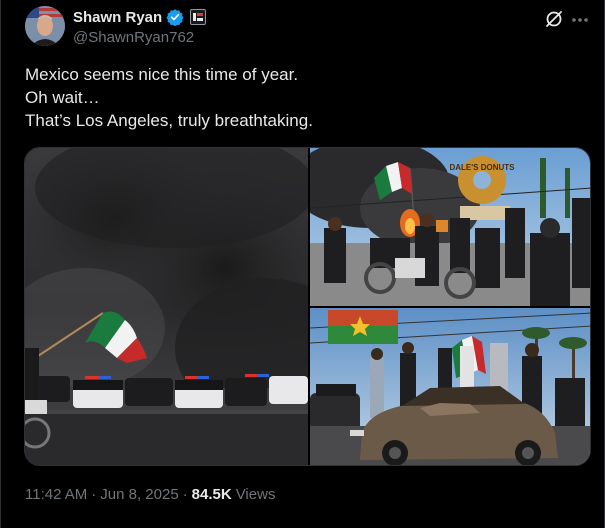 The image size is (605, 528). What do you see at coordinates (580, 20) in the screenshot?
I see `more-options-icon` at bounding box center [580, 20].